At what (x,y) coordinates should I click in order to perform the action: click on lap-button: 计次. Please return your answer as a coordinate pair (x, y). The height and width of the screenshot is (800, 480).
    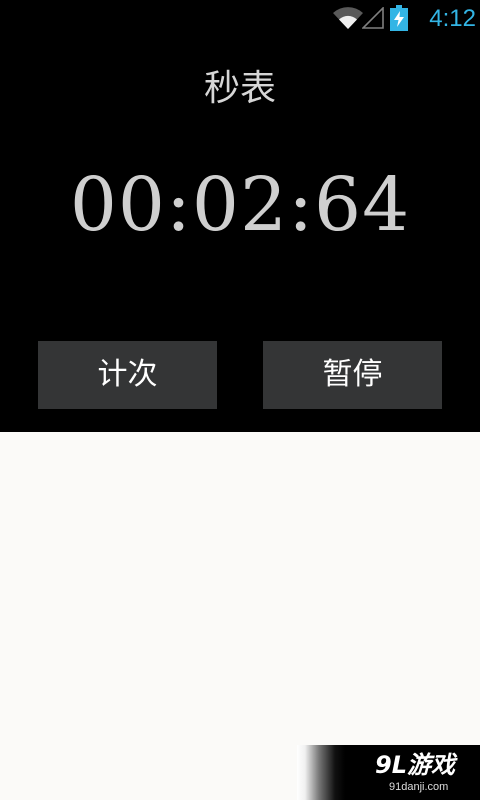
    Looking at the image, I should click on (127, 375).